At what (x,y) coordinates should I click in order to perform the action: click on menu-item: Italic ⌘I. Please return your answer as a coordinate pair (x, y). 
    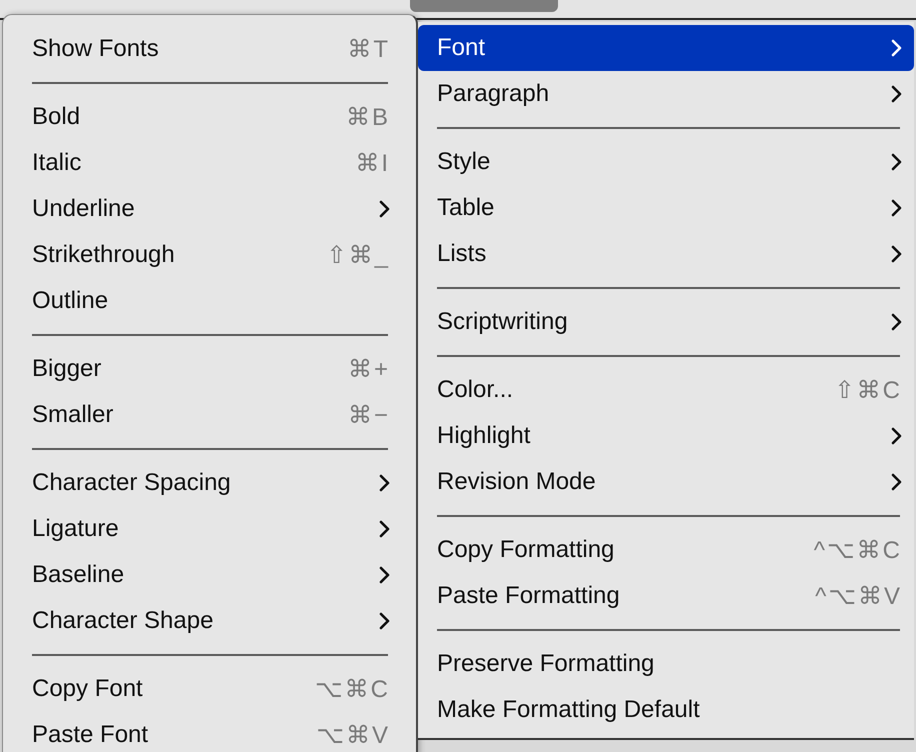
    Looking at the image, I should click on (209, 163).